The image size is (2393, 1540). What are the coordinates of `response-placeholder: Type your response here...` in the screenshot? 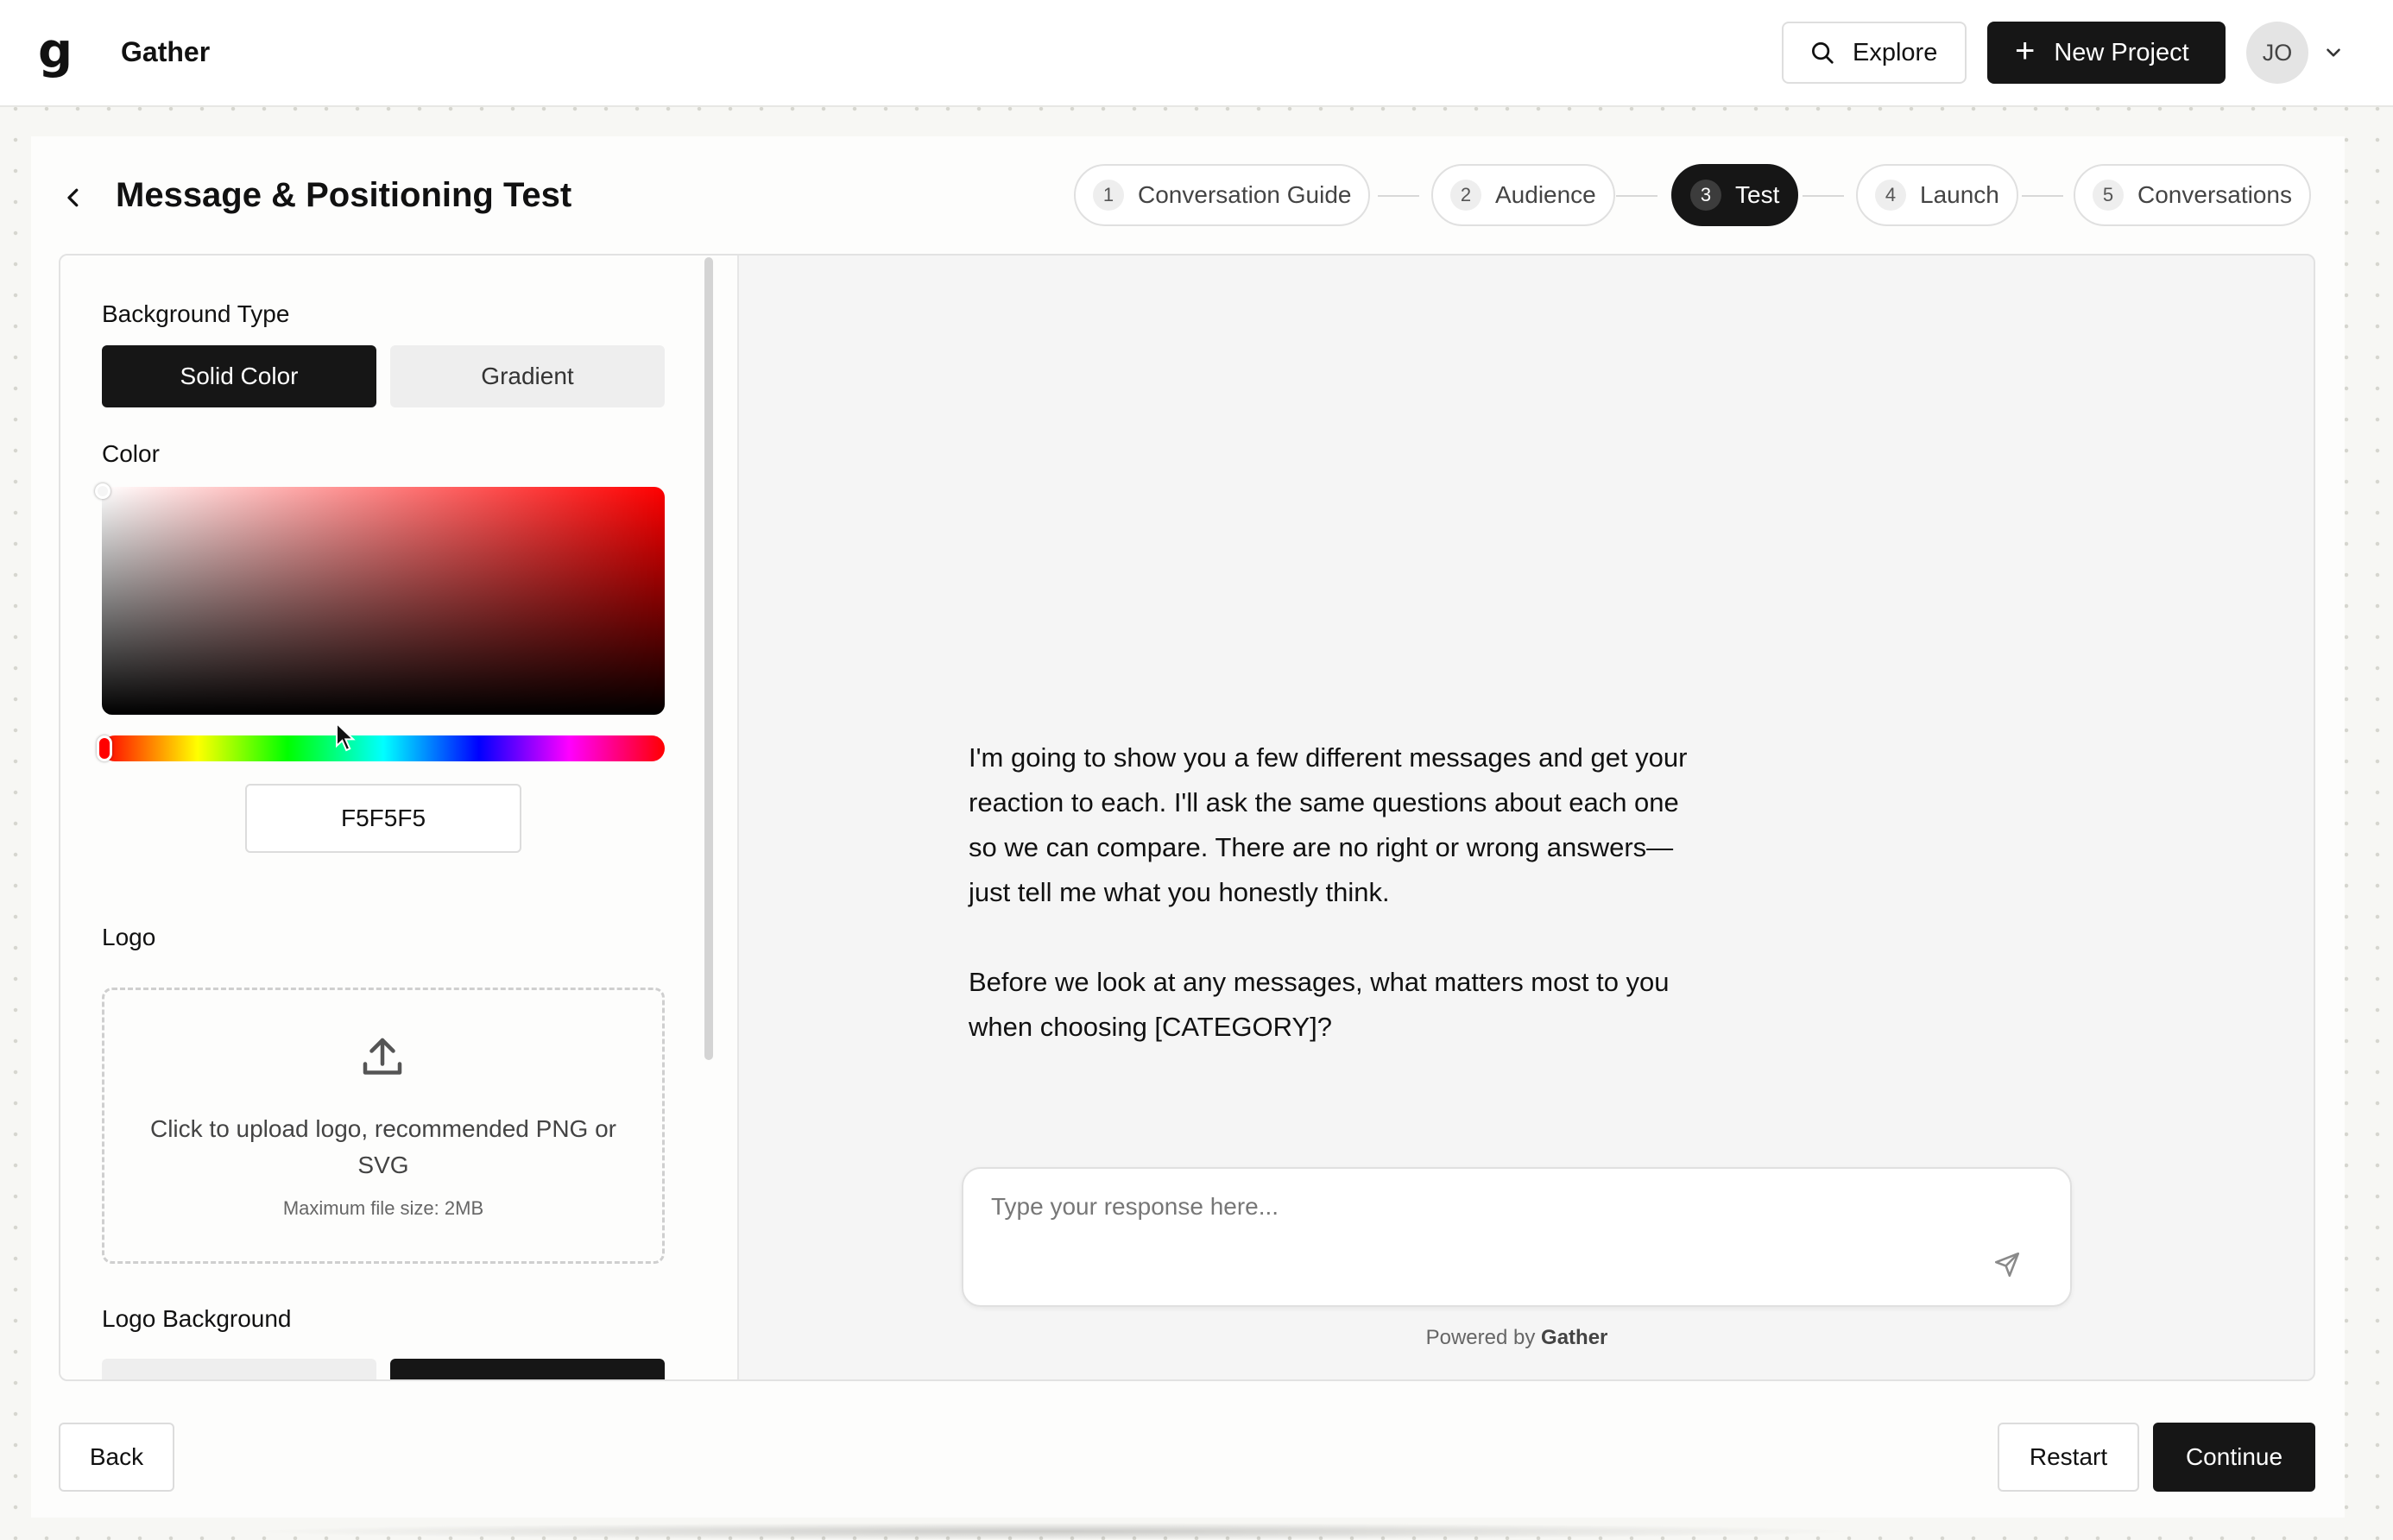 It's located at (1135, 1206).